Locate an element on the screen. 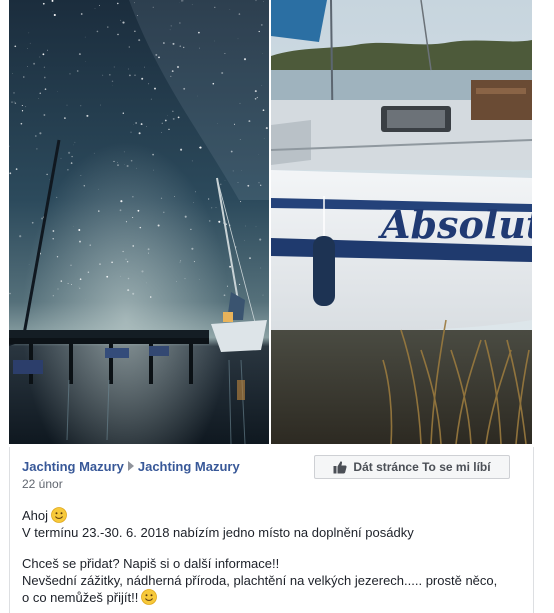  like-page-button: Dát stránce To se mi líbí is located at coordinates (412, 467).